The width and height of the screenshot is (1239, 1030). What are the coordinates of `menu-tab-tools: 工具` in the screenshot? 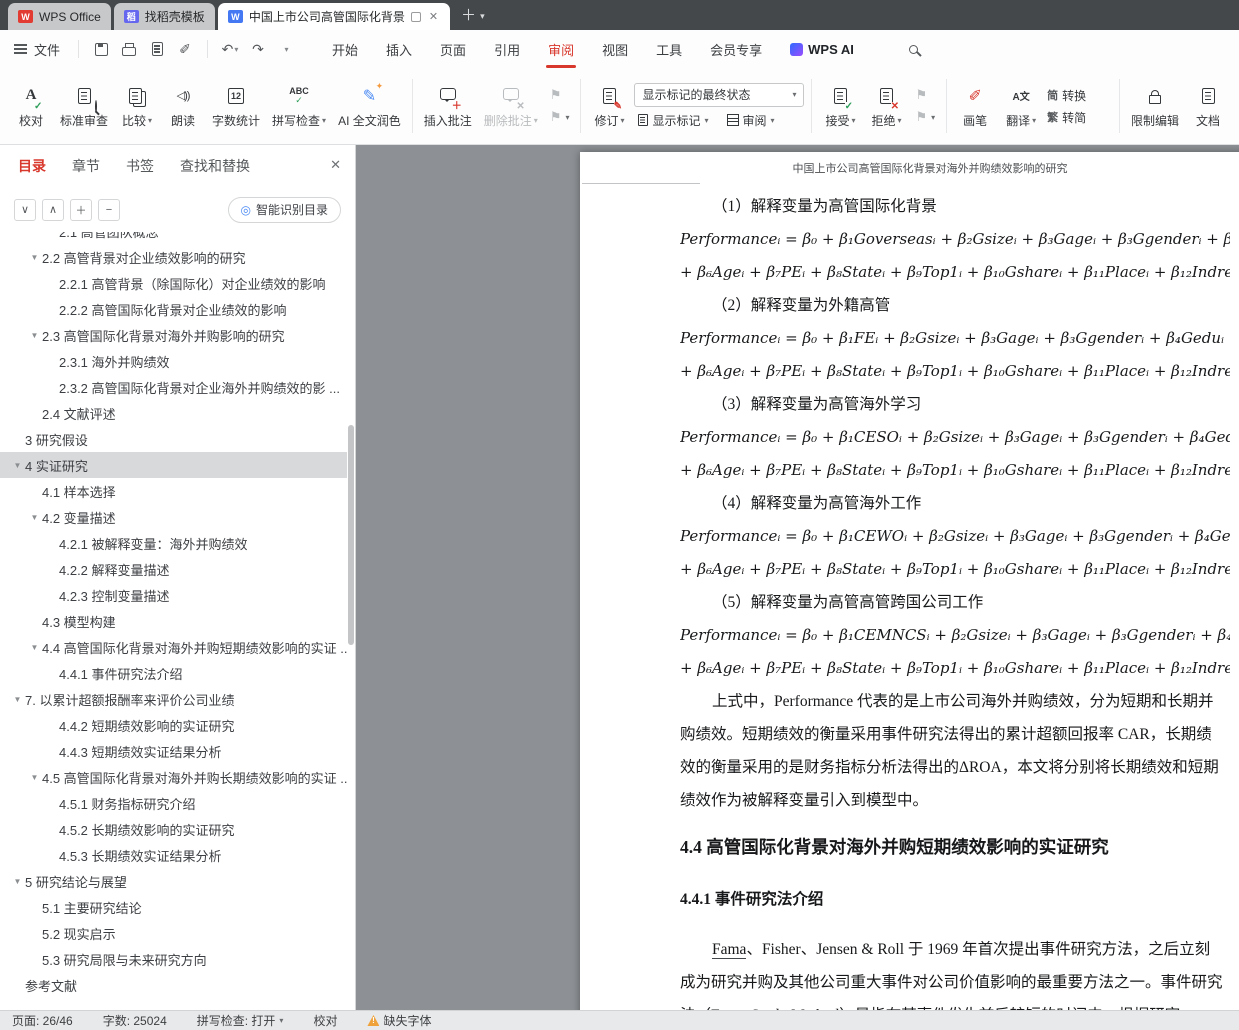 It's located at (669, 49).